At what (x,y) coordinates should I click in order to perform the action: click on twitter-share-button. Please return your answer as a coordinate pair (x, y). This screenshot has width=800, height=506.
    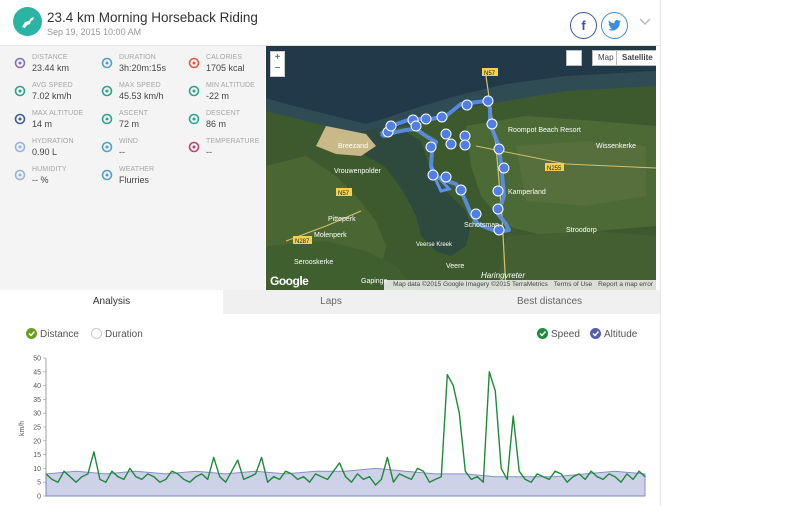
    Looking at the image, I should click on (614, 25).